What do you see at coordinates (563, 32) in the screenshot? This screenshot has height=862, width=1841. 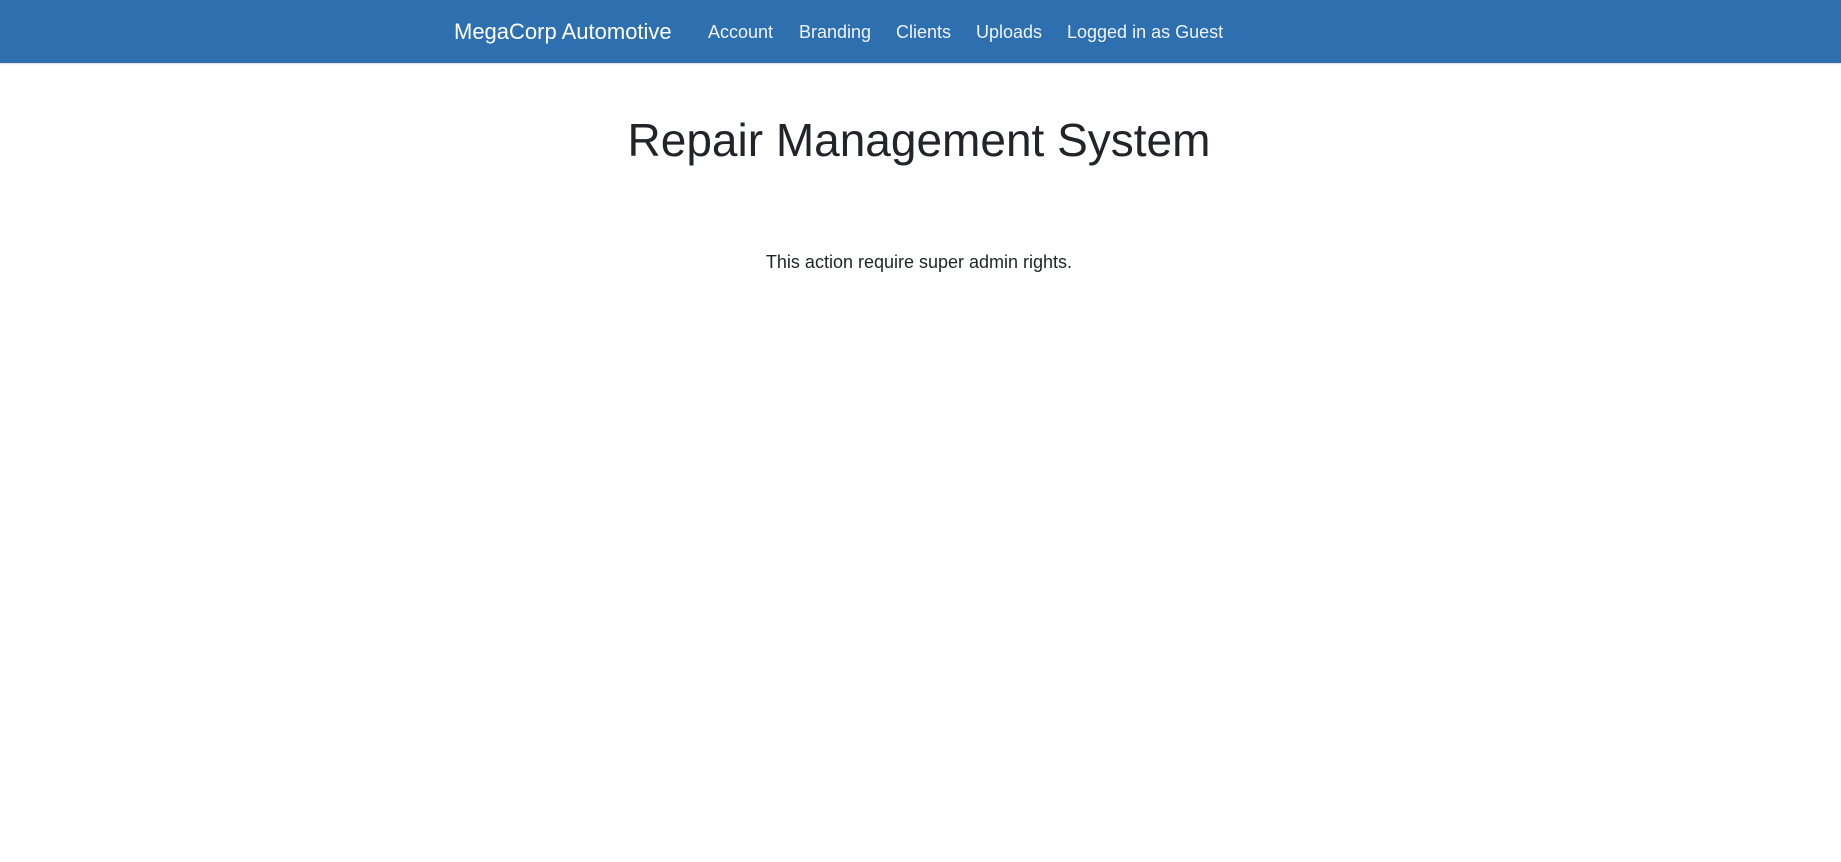 I see `brand-link: MegaCorp Automotive` at bounding box center [563, 32].